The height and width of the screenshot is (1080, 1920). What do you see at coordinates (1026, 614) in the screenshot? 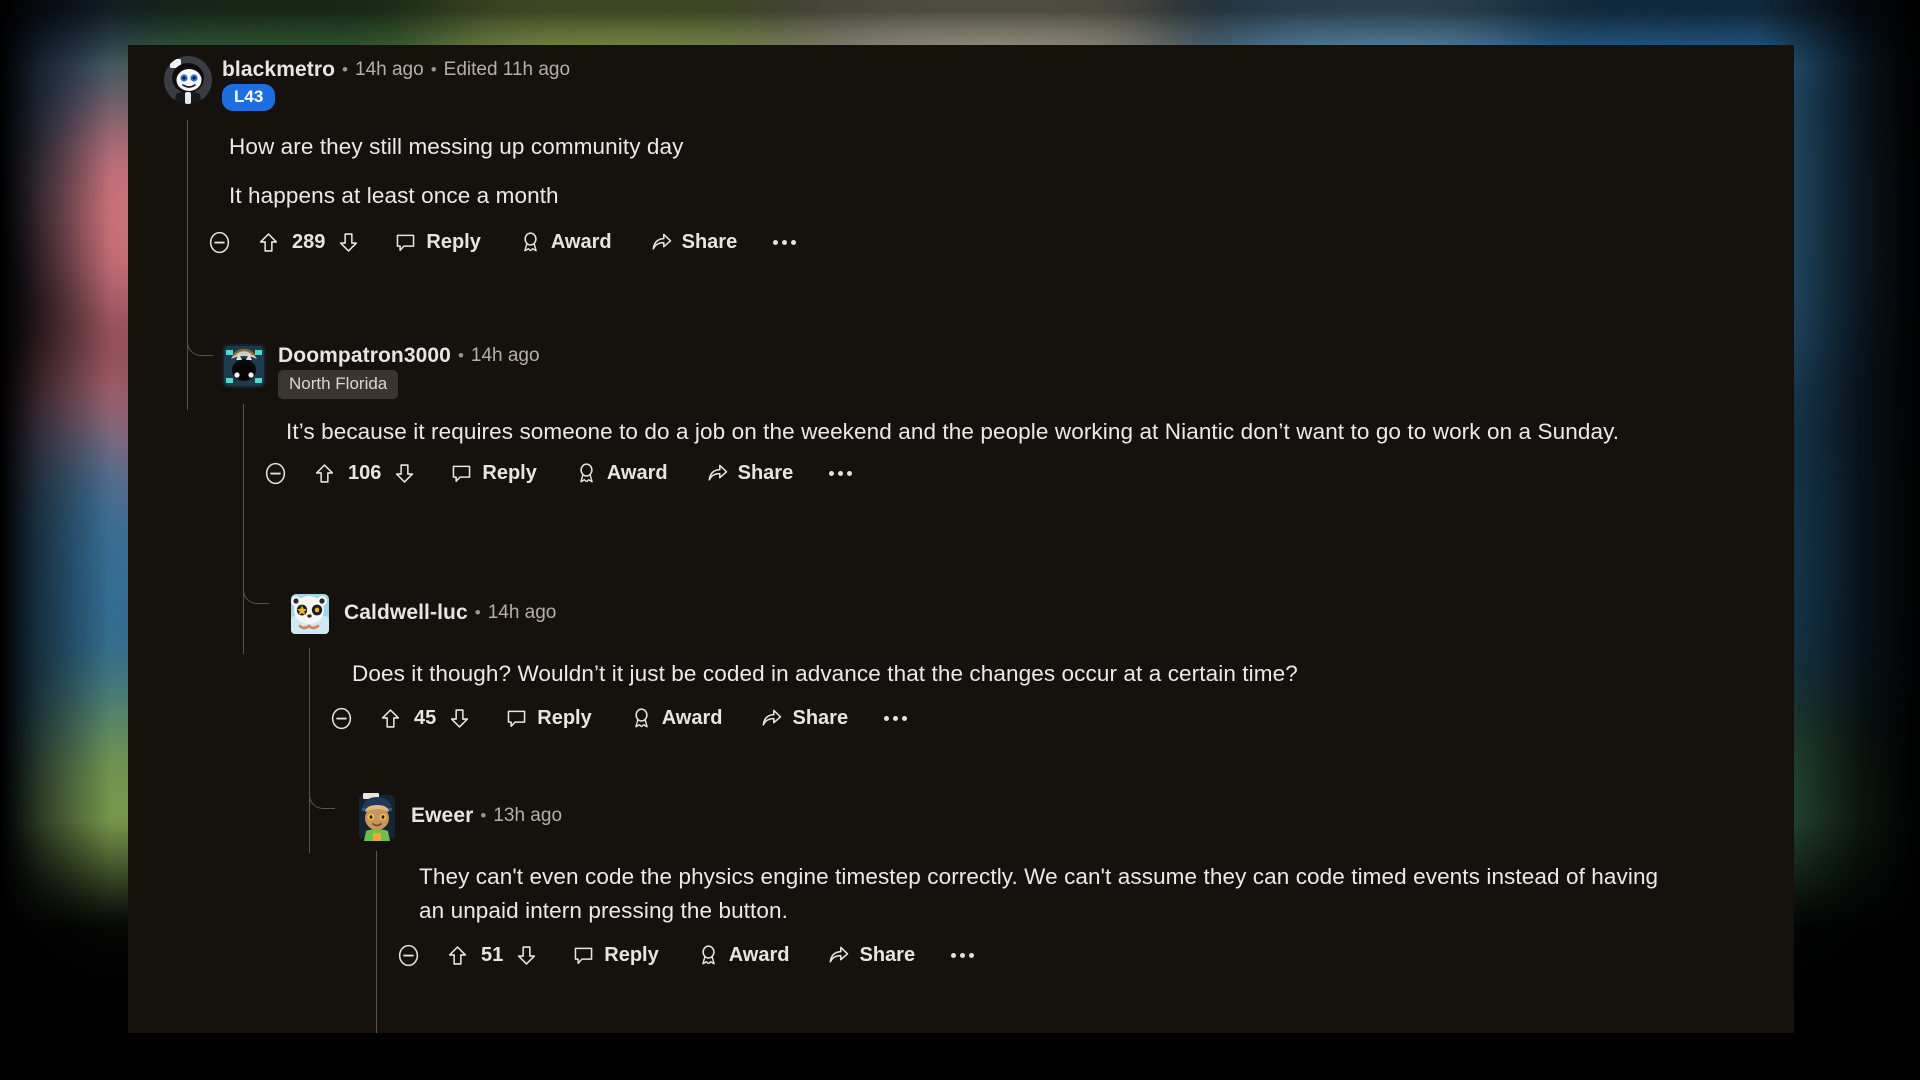
I see `comment-header: Caldwell-luc • 14h ago` at bounding box center [1026, 614].